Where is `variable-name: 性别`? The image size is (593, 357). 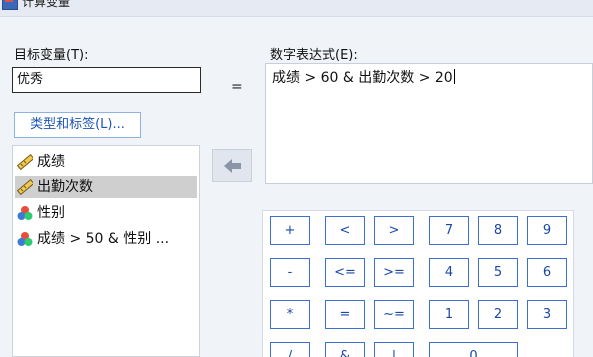 variable-name: 性别 is located at coordinates (51, 213).